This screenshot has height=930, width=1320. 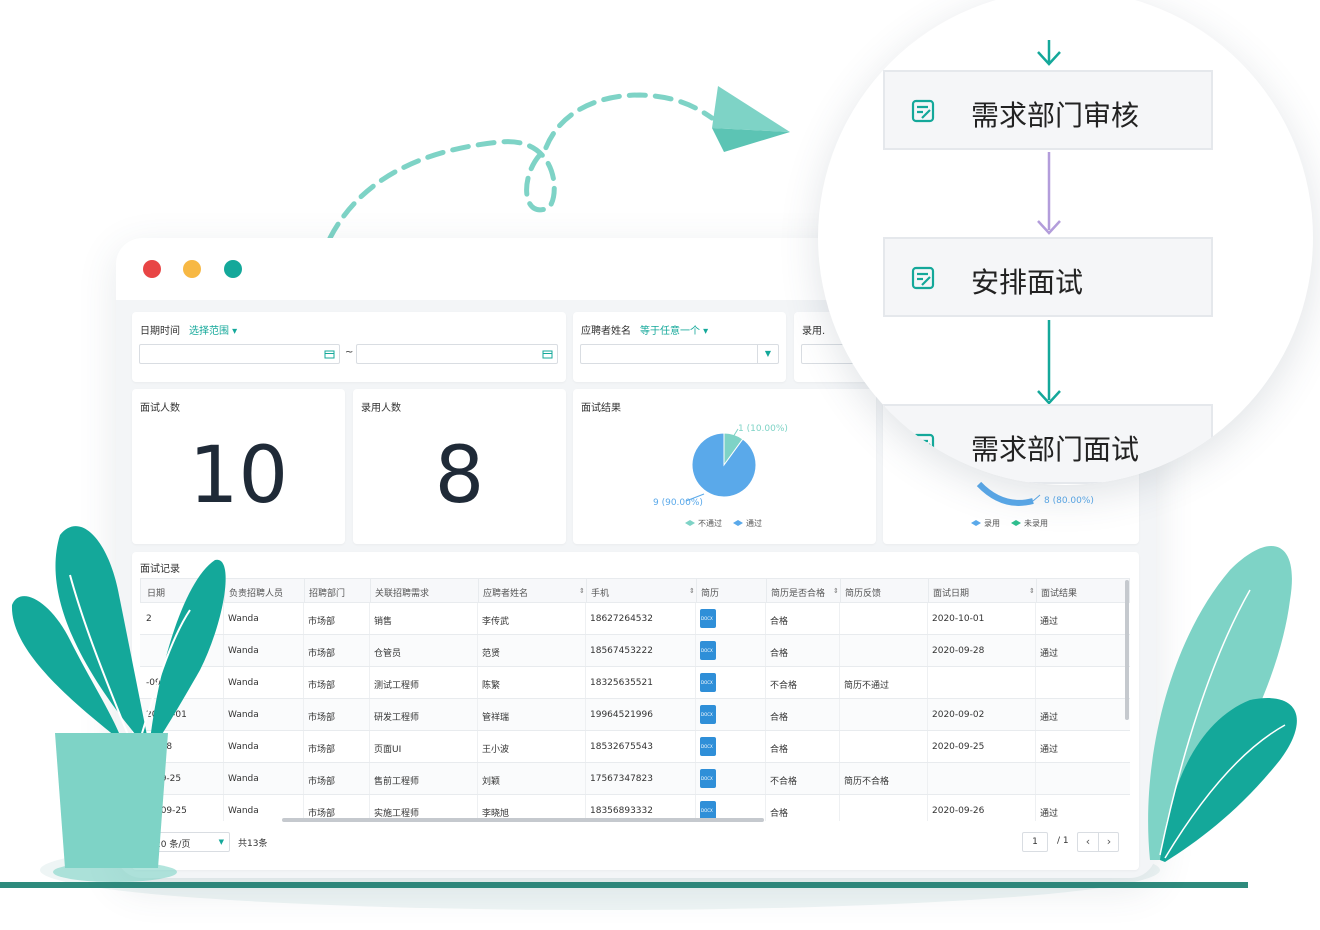 I want to click on records-title: 面试记录, so click(x=160, y=569).